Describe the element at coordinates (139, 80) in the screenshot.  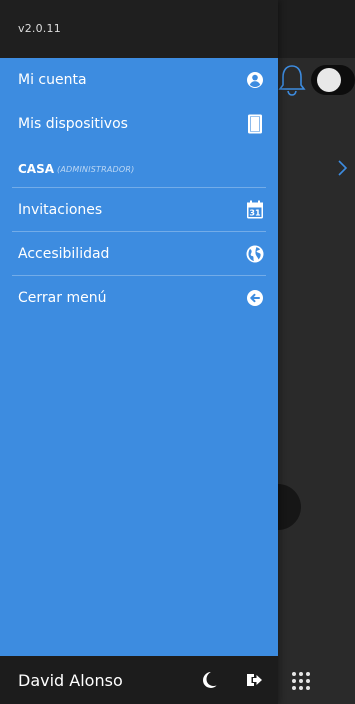
I see `menu-item-mi-cuenta: Mi cuenta` at that location.